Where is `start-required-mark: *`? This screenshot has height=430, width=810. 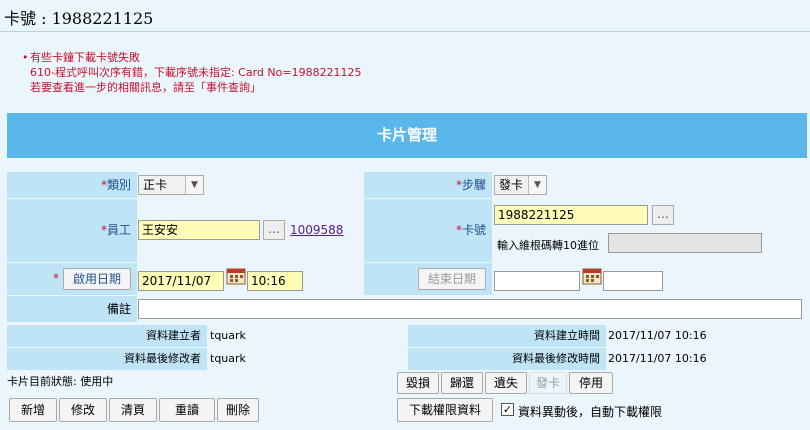
start-required-mark: * is located at coordinates (56, 278).